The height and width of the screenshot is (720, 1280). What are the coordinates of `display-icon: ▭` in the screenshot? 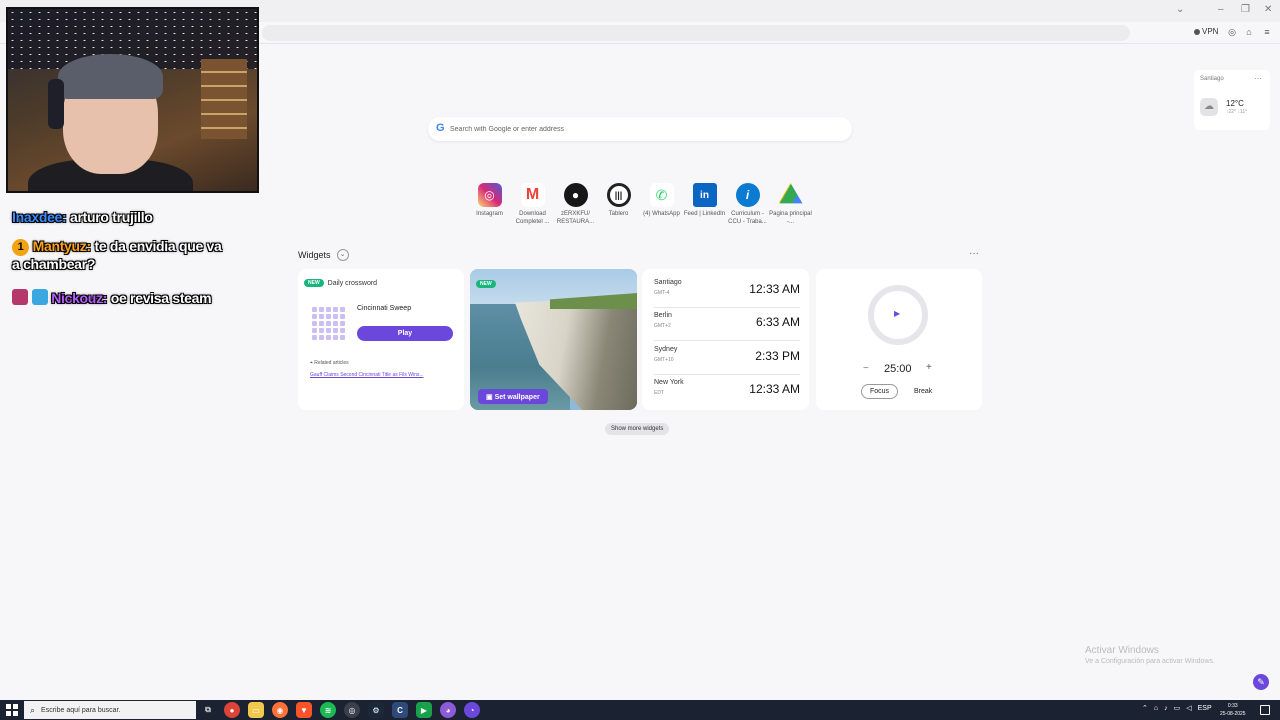 It's located at (1177, 708).